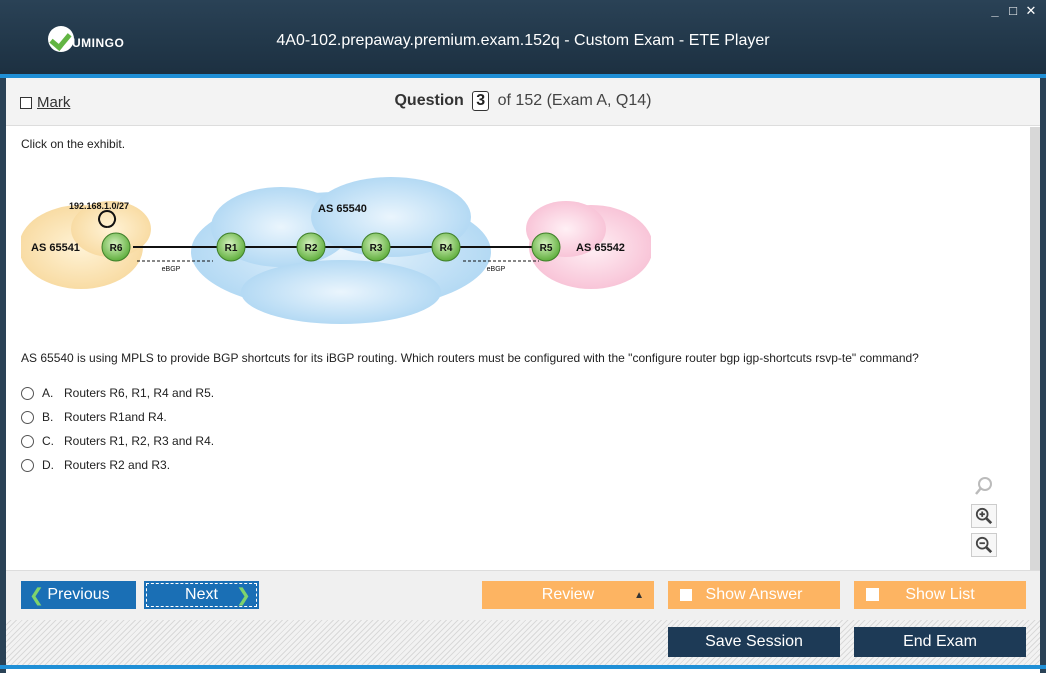 The width and height of the screenshot is (1046, 673). Describe the element at coordinates (37, 594) in the screenshot. I see `chevron-left-icon: ❮` at that location.